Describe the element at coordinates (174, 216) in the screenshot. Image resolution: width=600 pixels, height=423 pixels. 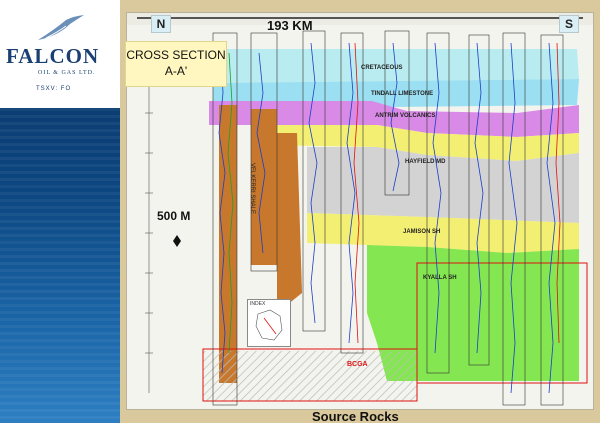
I see `vertical-scale-label: 500 M` at that location.